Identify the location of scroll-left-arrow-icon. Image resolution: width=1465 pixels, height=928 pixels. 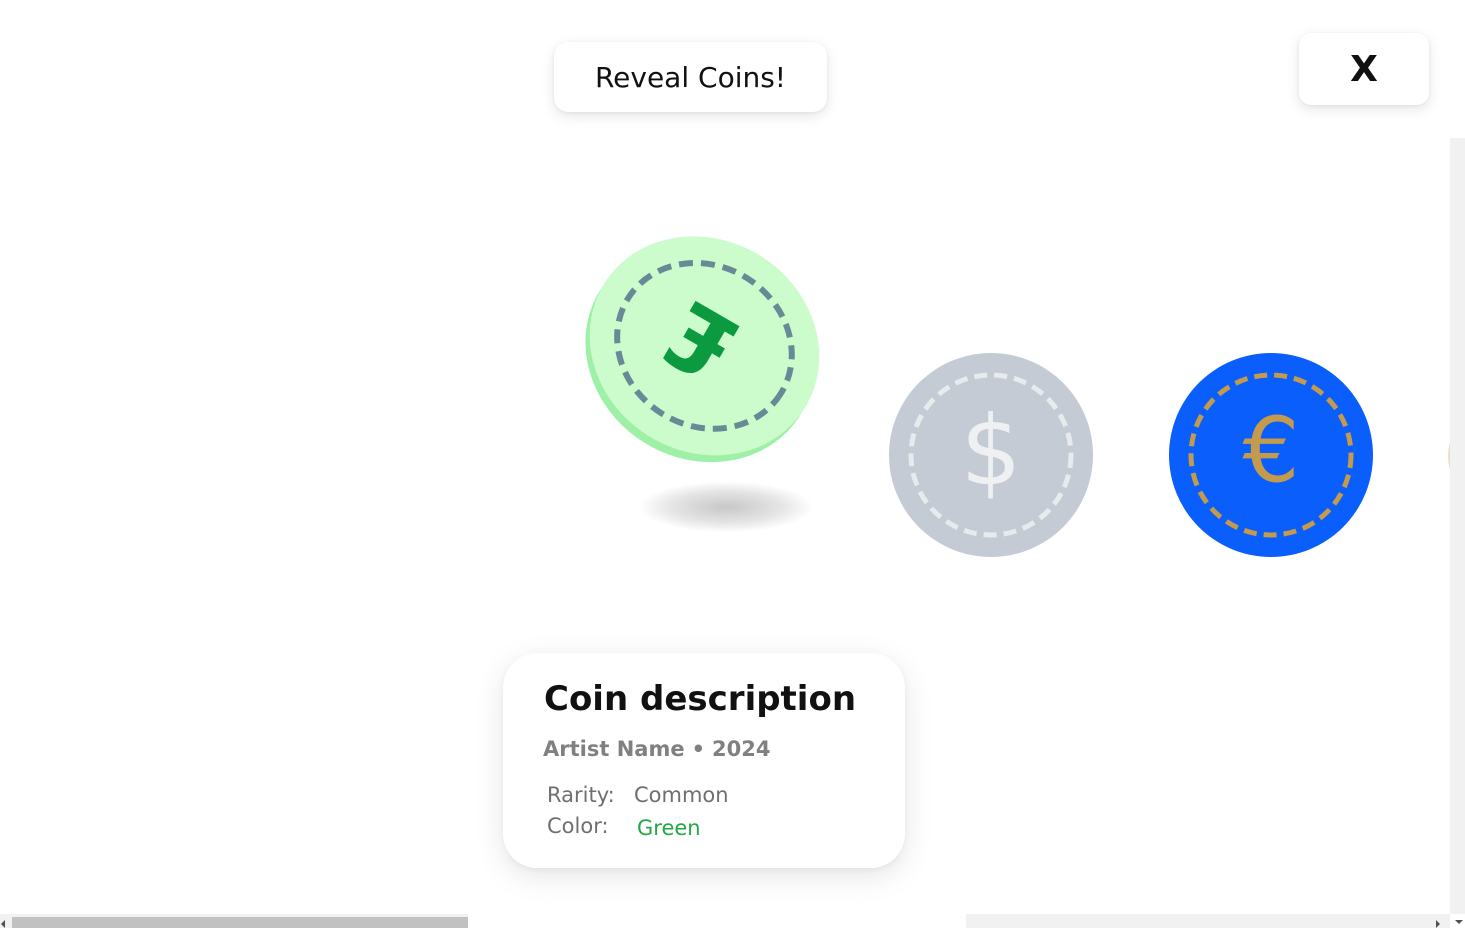
(3, 924).